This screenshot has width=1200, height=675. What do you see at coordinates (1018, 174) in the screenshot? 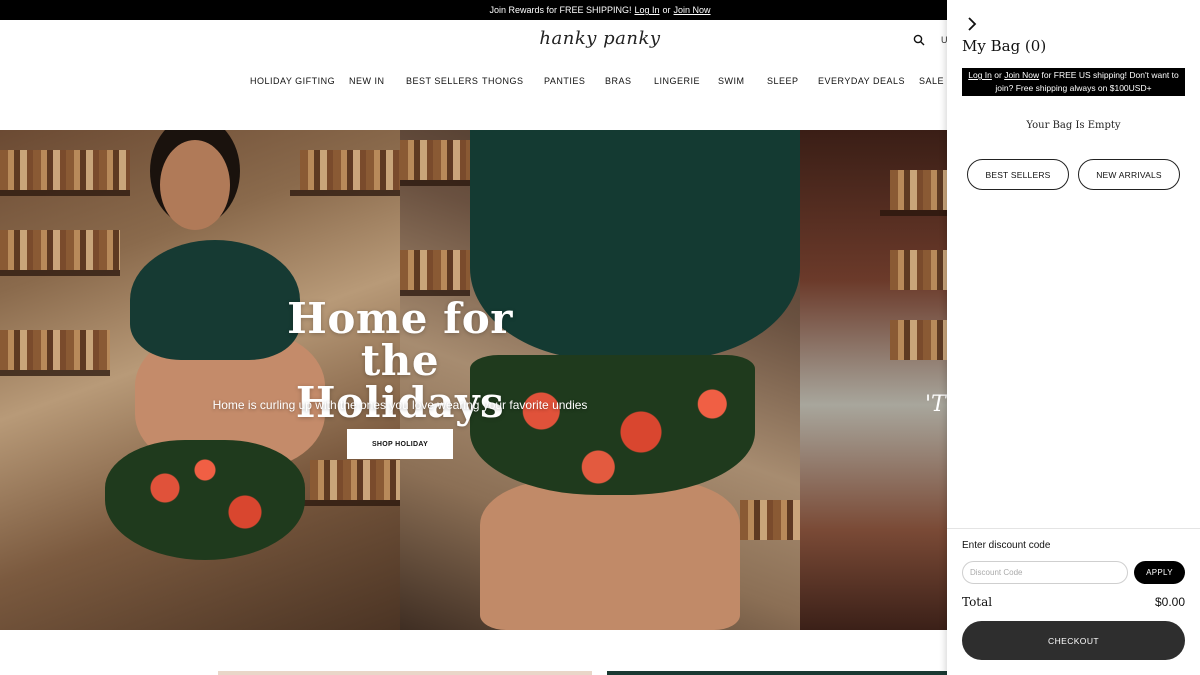
I see `best-sellers-button: BEST SELLERS` at bounding box center [1018, 174].